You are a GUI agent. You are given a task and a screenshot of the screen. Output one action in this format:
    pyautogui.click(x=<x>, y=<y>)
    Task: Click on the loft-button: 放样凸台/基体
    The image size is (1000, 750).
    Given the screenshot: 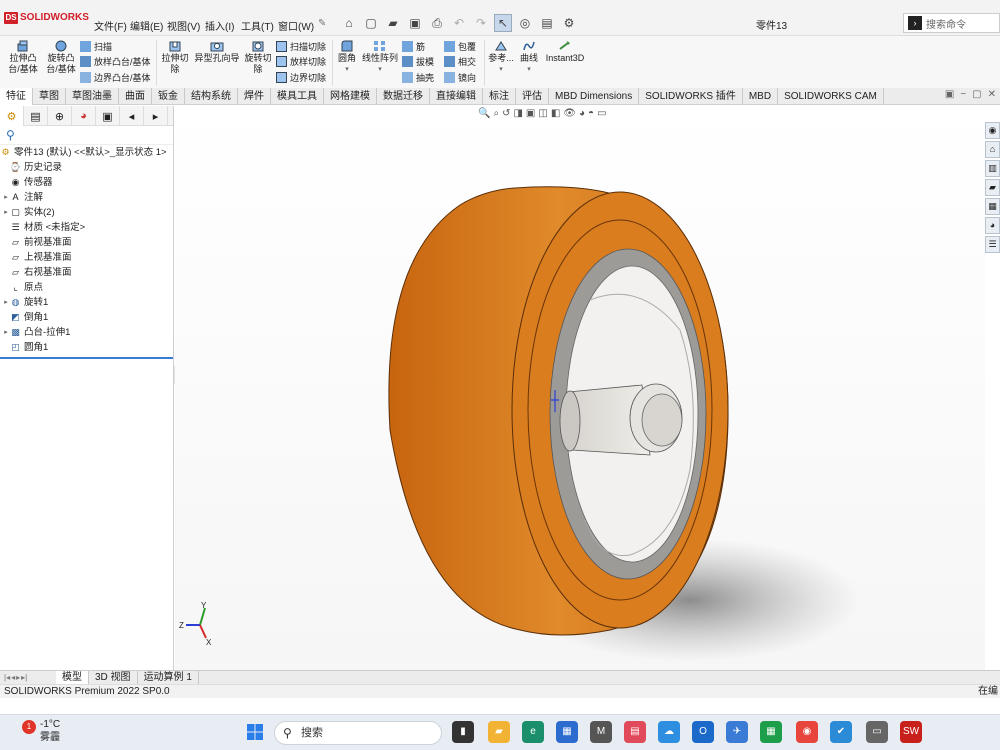 What is the action you would take?
    pyautogui.click(x=115, y=61)
    